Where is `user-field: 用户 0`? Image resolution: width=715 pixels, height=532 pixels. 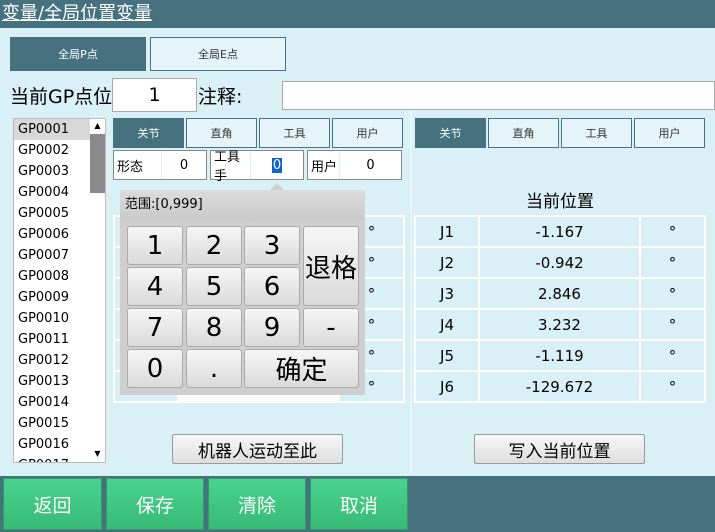 user-field: 用户 0 is located at coordinates (354, 165).